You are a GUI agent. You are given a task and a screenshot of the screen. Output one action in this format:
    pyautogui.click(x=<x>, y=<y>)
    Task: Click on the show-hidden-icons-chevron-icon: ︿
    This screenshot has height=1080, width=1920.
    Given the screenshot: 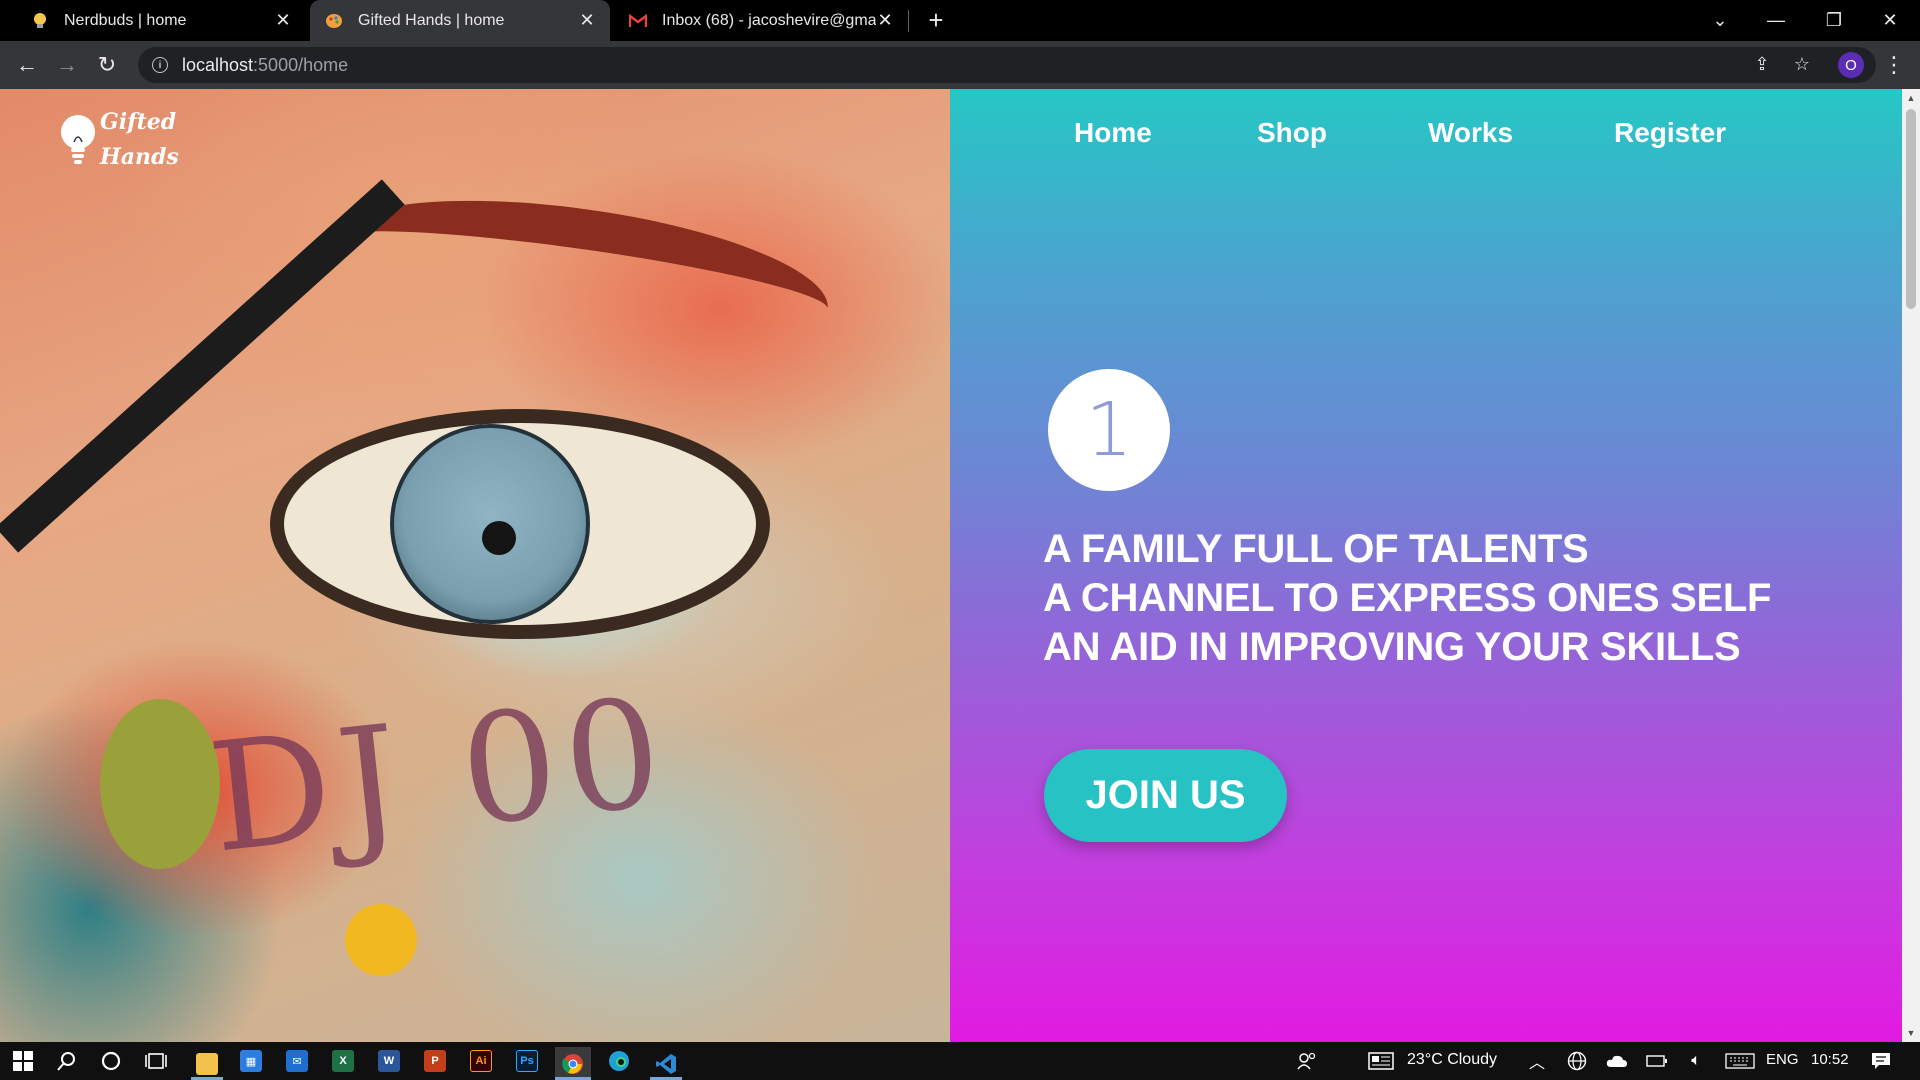 What is the action you would take?
    pyautogui.click(x=1537, y=1061)
    